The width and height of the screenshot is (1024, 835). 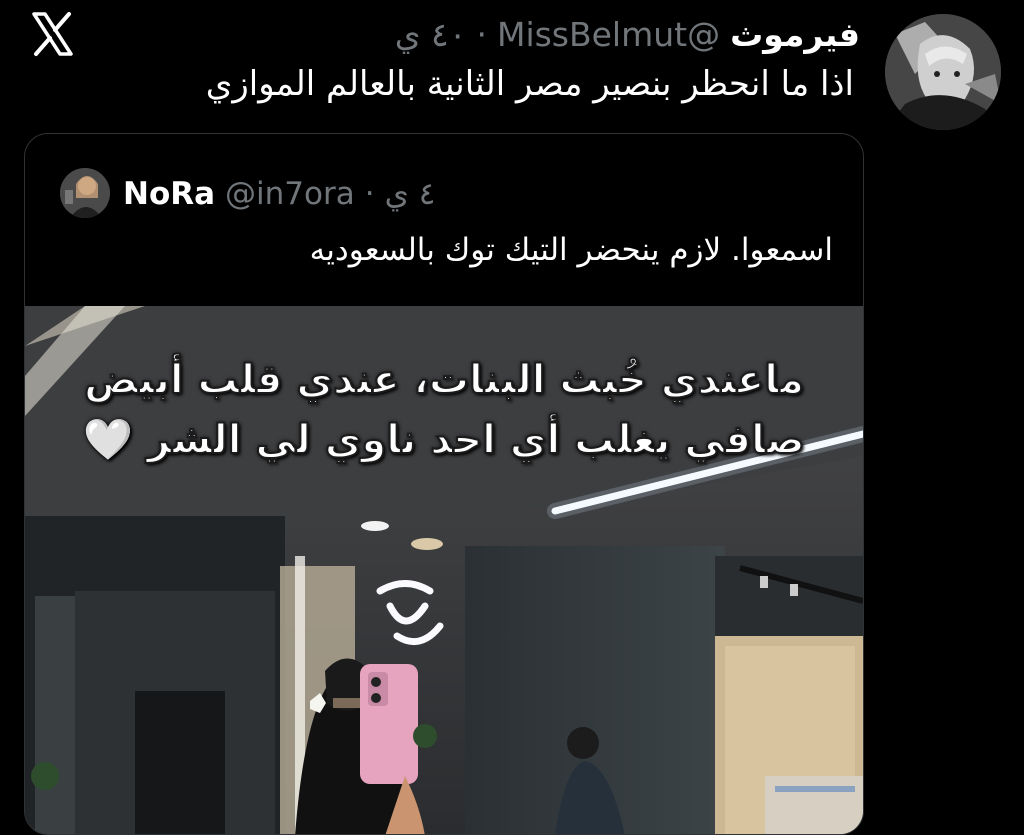 I want to click on x-logo-icon, so click(x=52, y=34).